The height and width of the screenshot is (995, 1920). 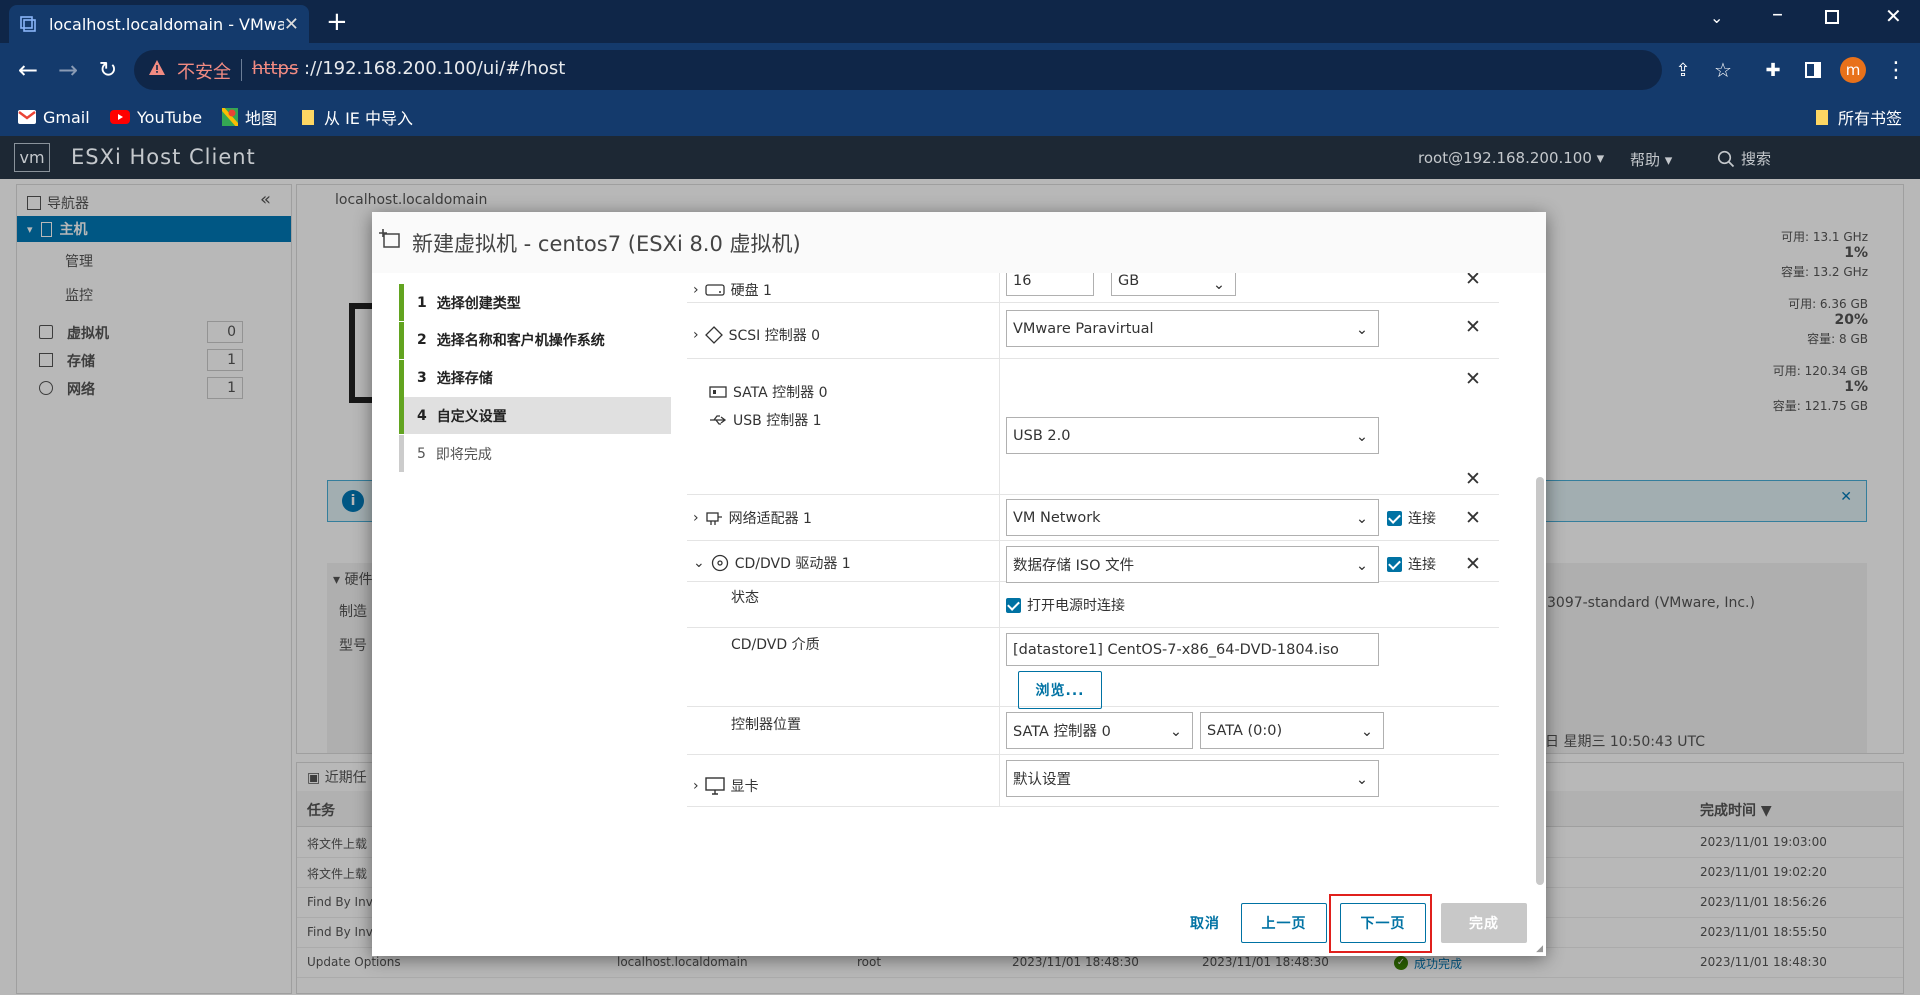 I want to click on bookmark-maps: 地图, so click(x=249, y=117).